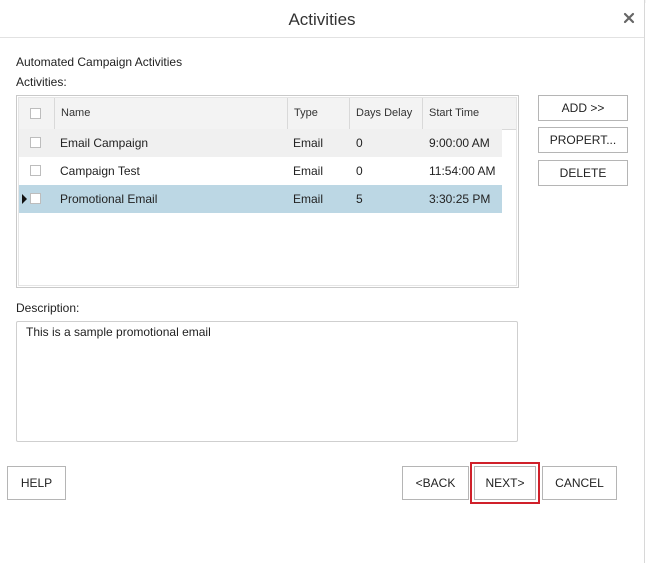 The height and width of the screenshot is (563, 646). I want to click on cell-days-delay: 5, so click(359, 199).